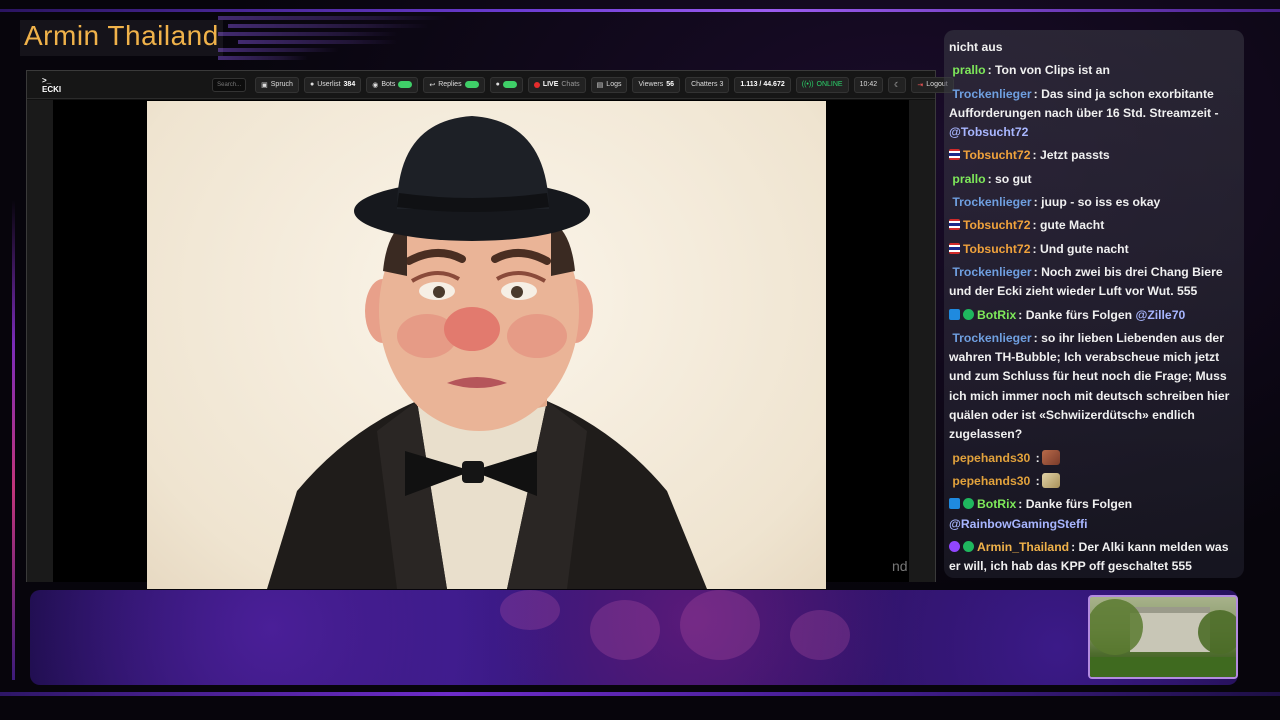 The image size is (1280, 720). I want to click on mic-switch, so click(509, 84).